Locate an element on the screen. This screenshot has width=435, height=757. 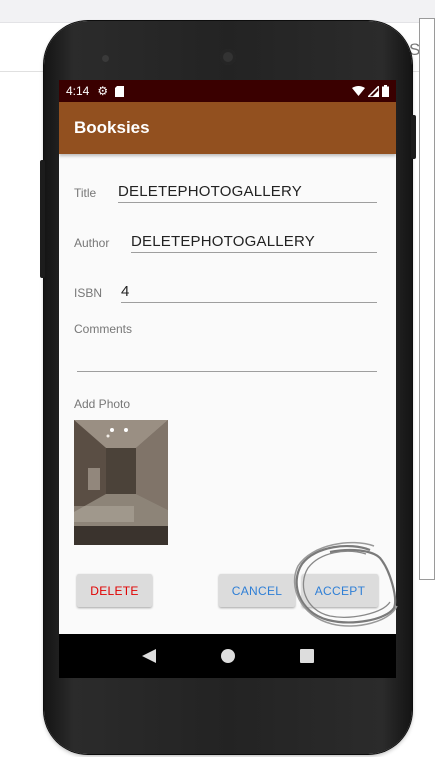
home-icon is located at coordinates (227, 656).